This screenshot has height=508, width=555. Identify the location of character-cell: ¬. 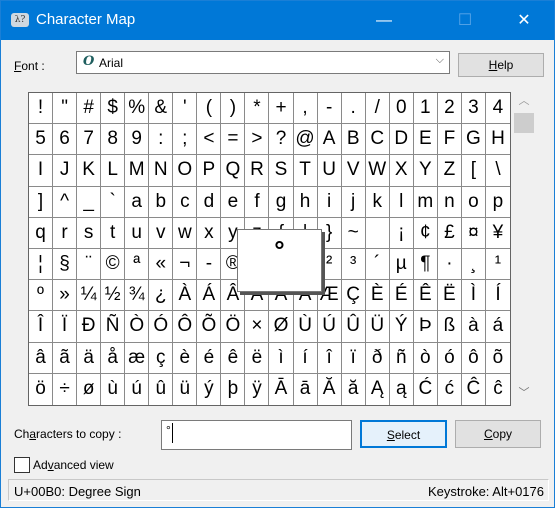
(185, 265).